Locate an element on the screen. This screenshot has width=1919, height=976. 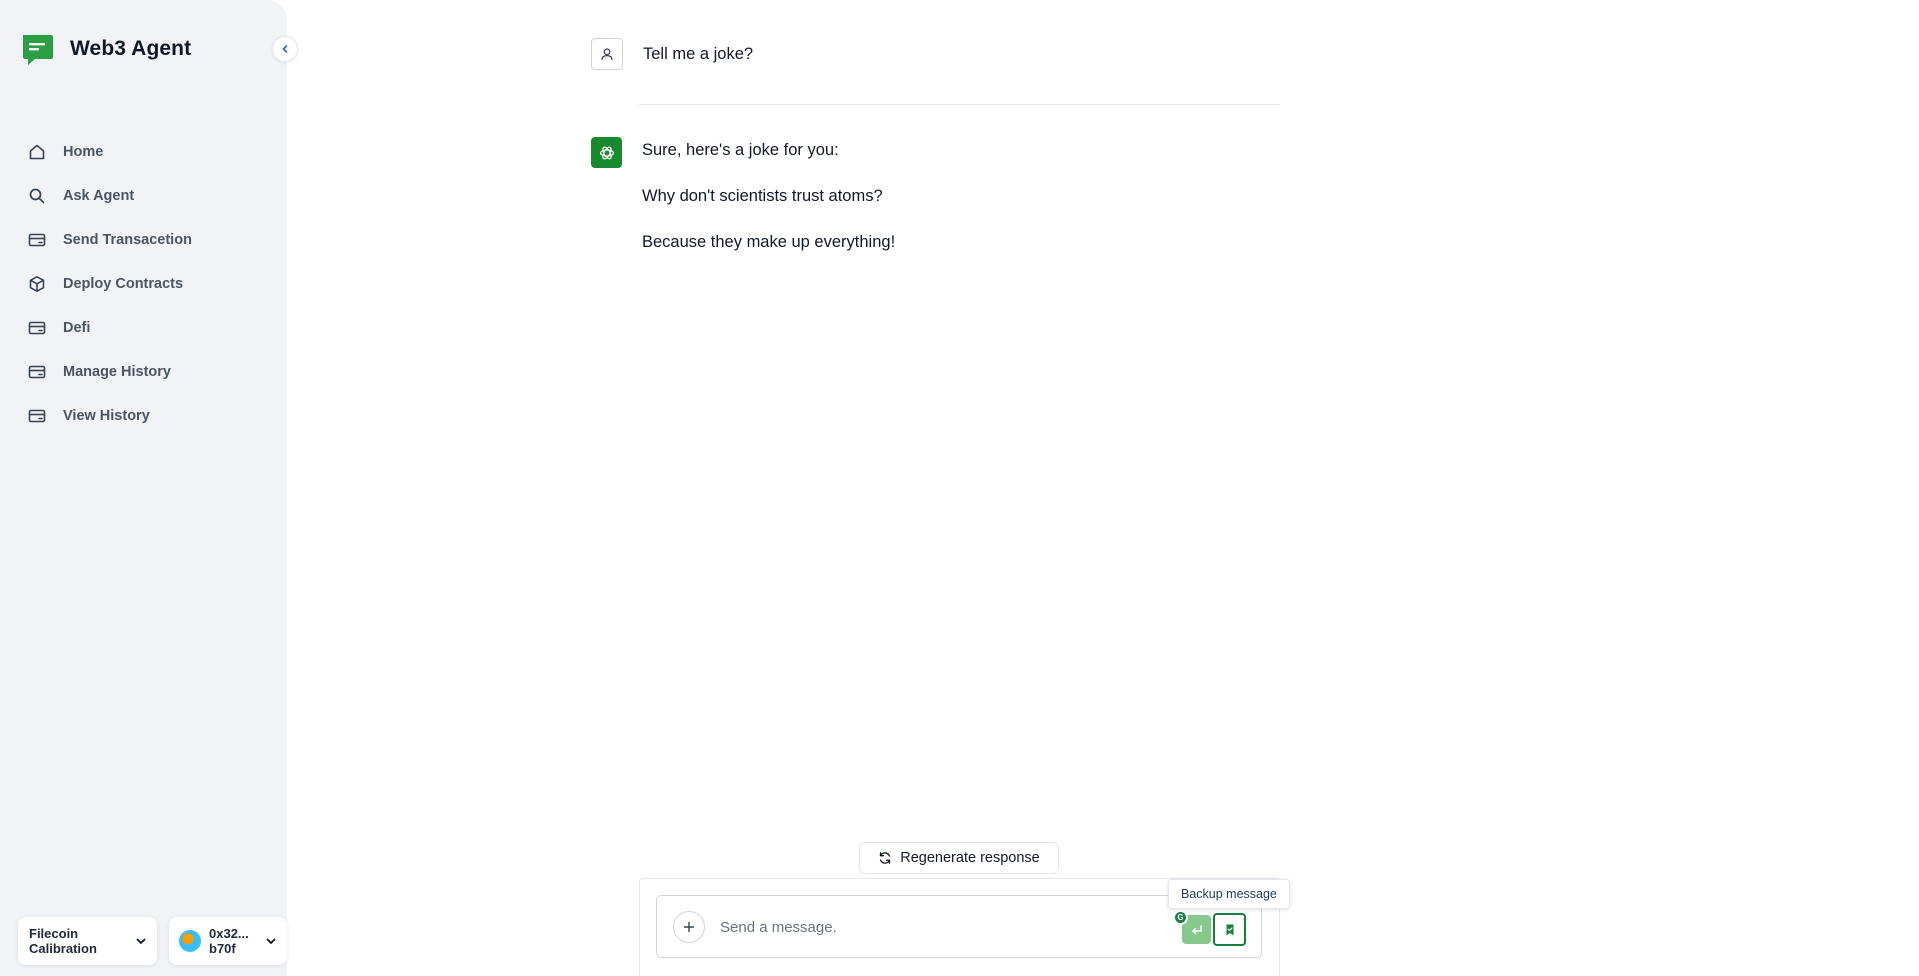
bookmark-icon is located at coordinates (1229, 929).